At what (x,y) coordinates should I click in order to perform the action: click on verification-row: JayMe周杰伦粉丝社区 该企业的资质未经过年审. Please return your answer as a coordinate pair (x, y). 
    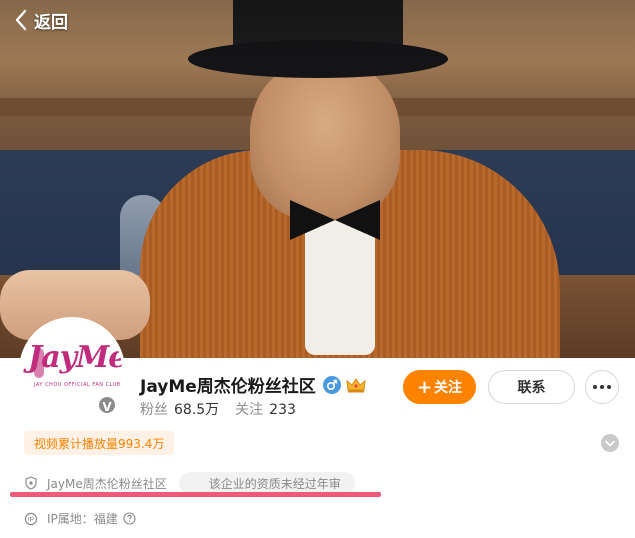
    Looking at the image, I should click on (189, 483).